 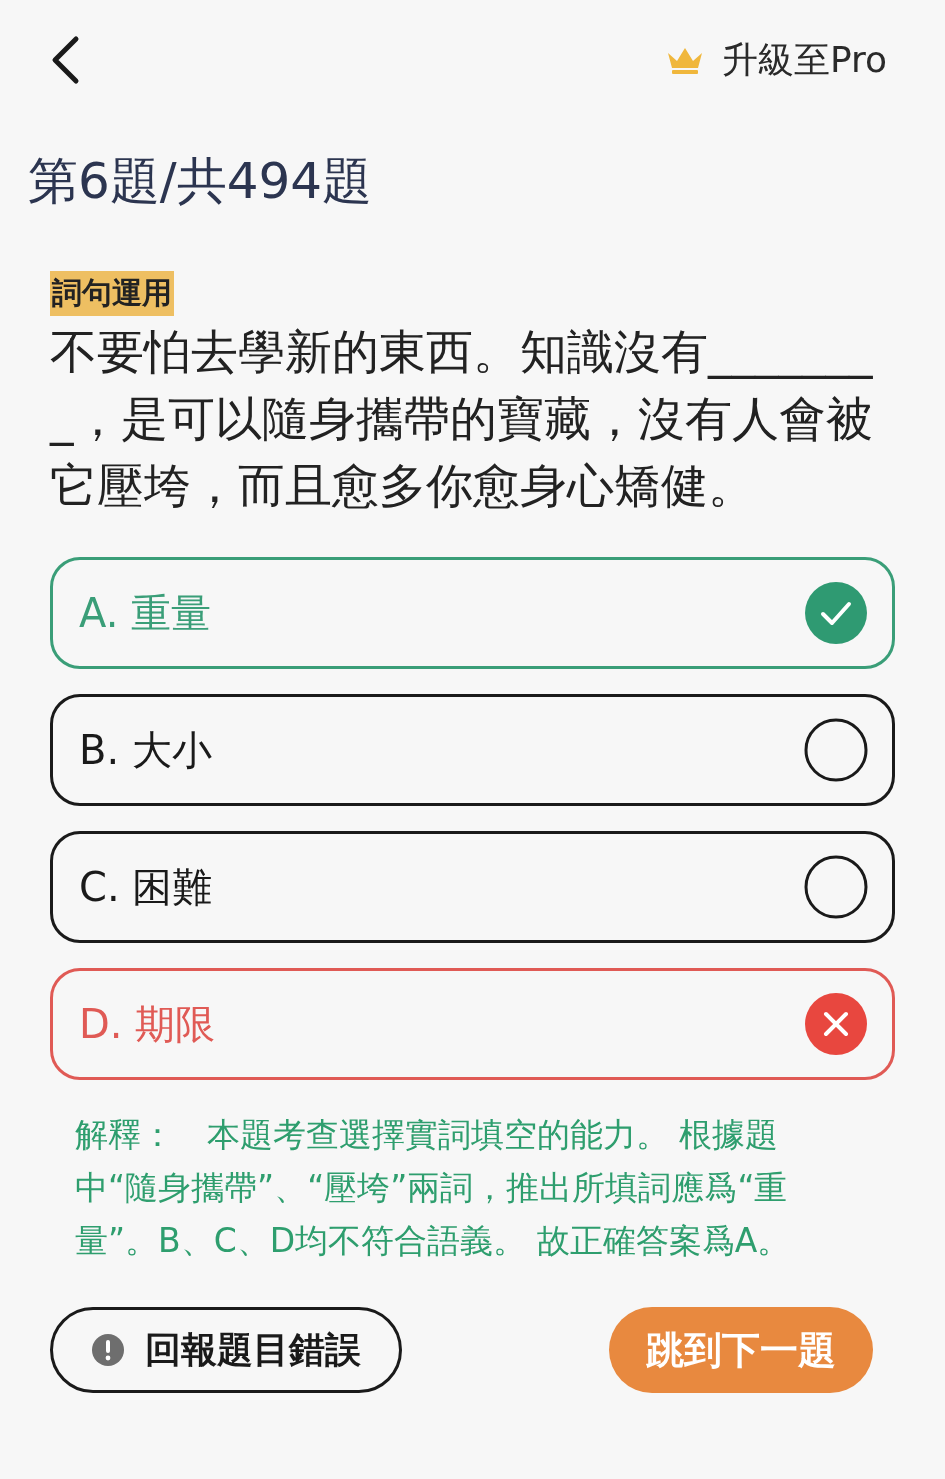 I want to click on option-label: B. 大小, so click(x=145, y=750).